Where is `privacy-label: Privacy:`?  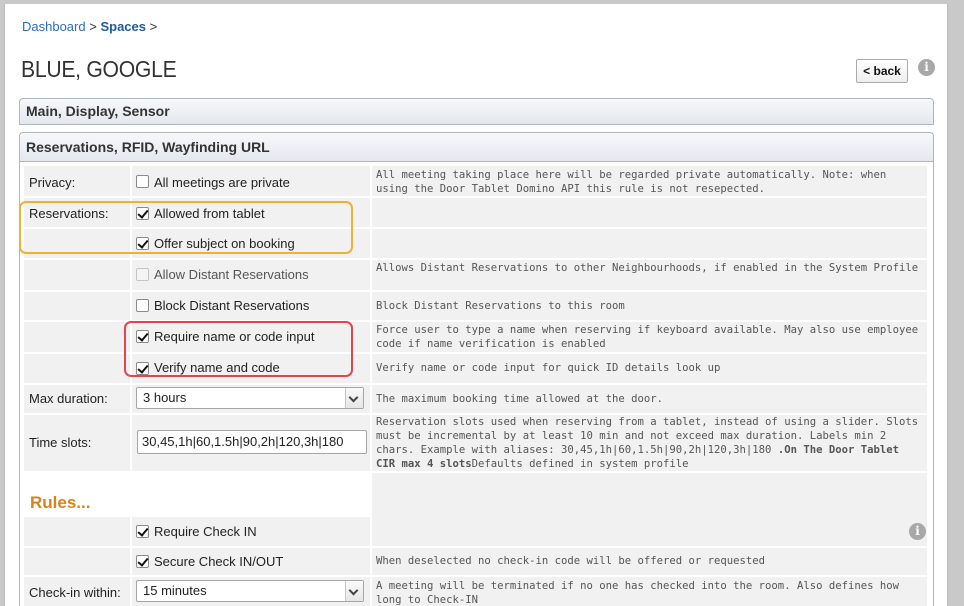 privacy-label: Privacy: is located at coordinates (52, 182).